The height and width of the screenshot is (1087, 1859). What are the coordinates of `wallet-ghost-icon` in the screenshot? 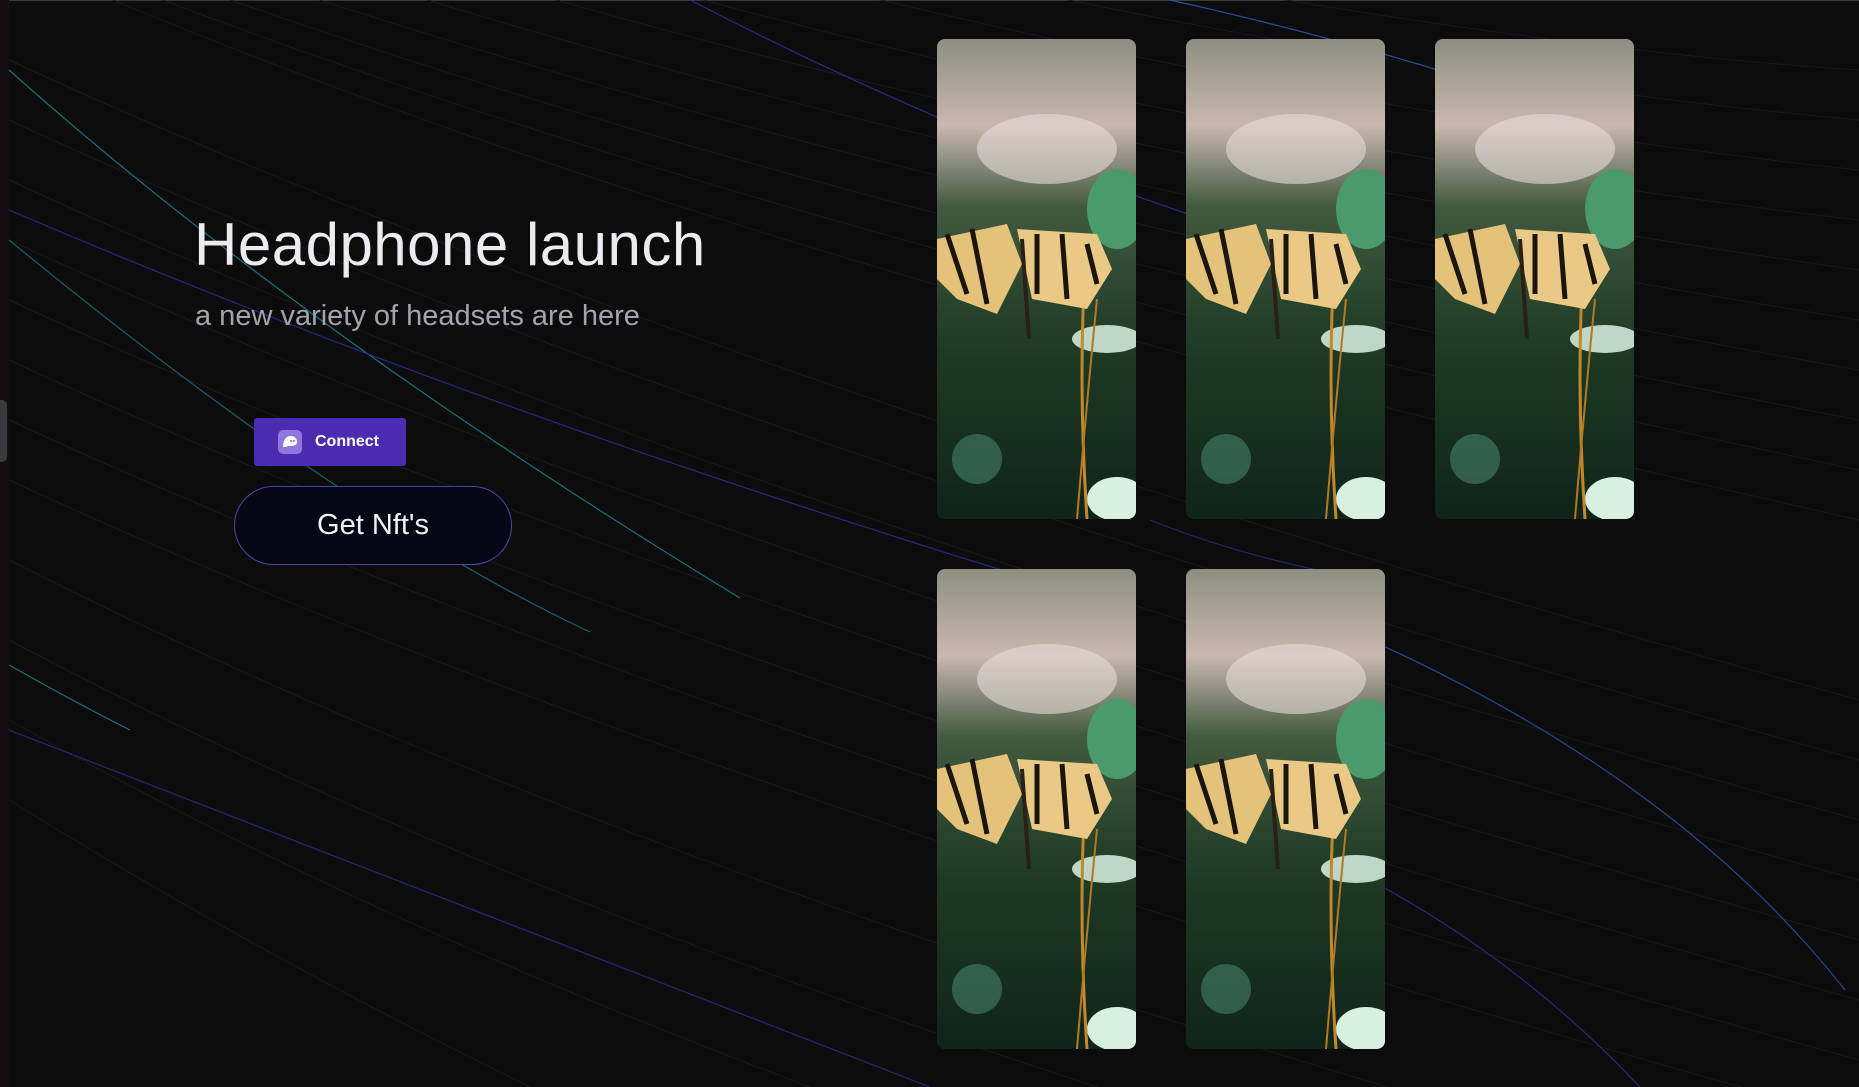 It's located at (290, 442).